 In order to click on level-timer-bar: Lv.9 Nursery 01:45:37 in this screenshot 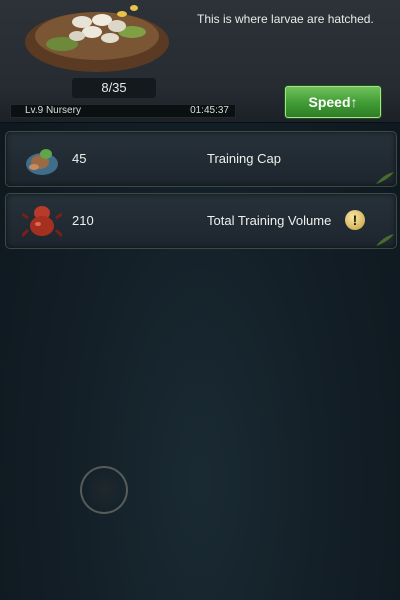, I will do `click(123, 111)`.